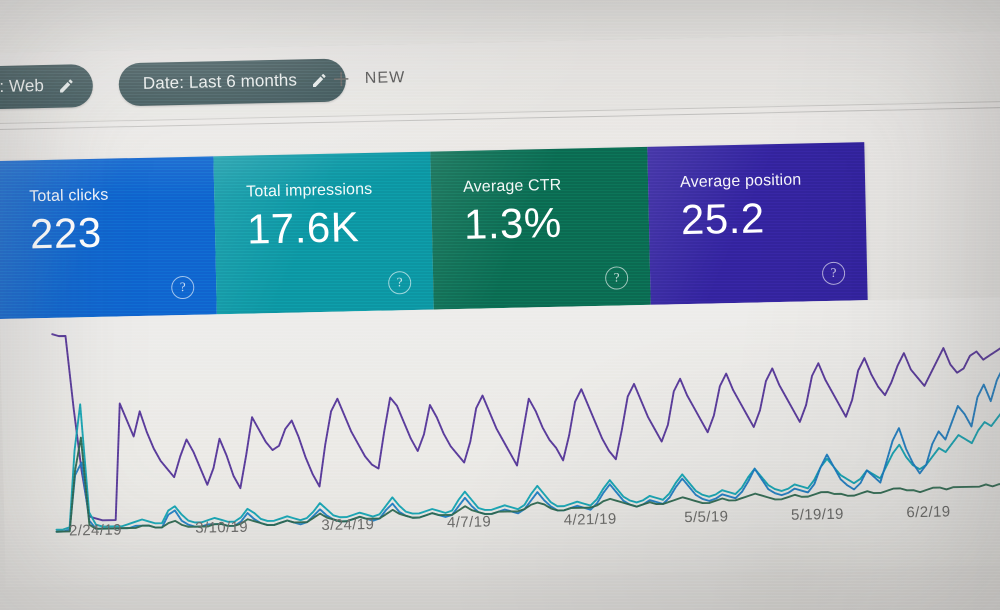 Image resolution: width=1000 pixels, height=610 pixels. Describe the element at coordinates (590, 519) in the screenshot. I see `x-axis-tick-label: 4/21/19` at that location.